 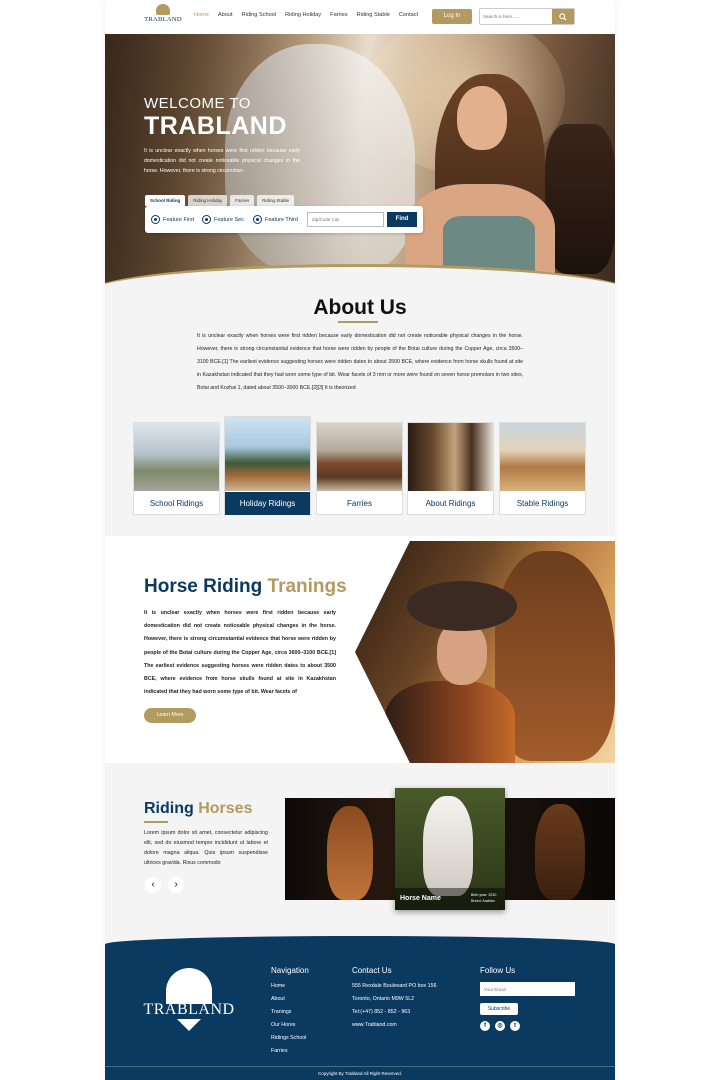 I want to click on rider-horse-image, so click(x=359, y=457).